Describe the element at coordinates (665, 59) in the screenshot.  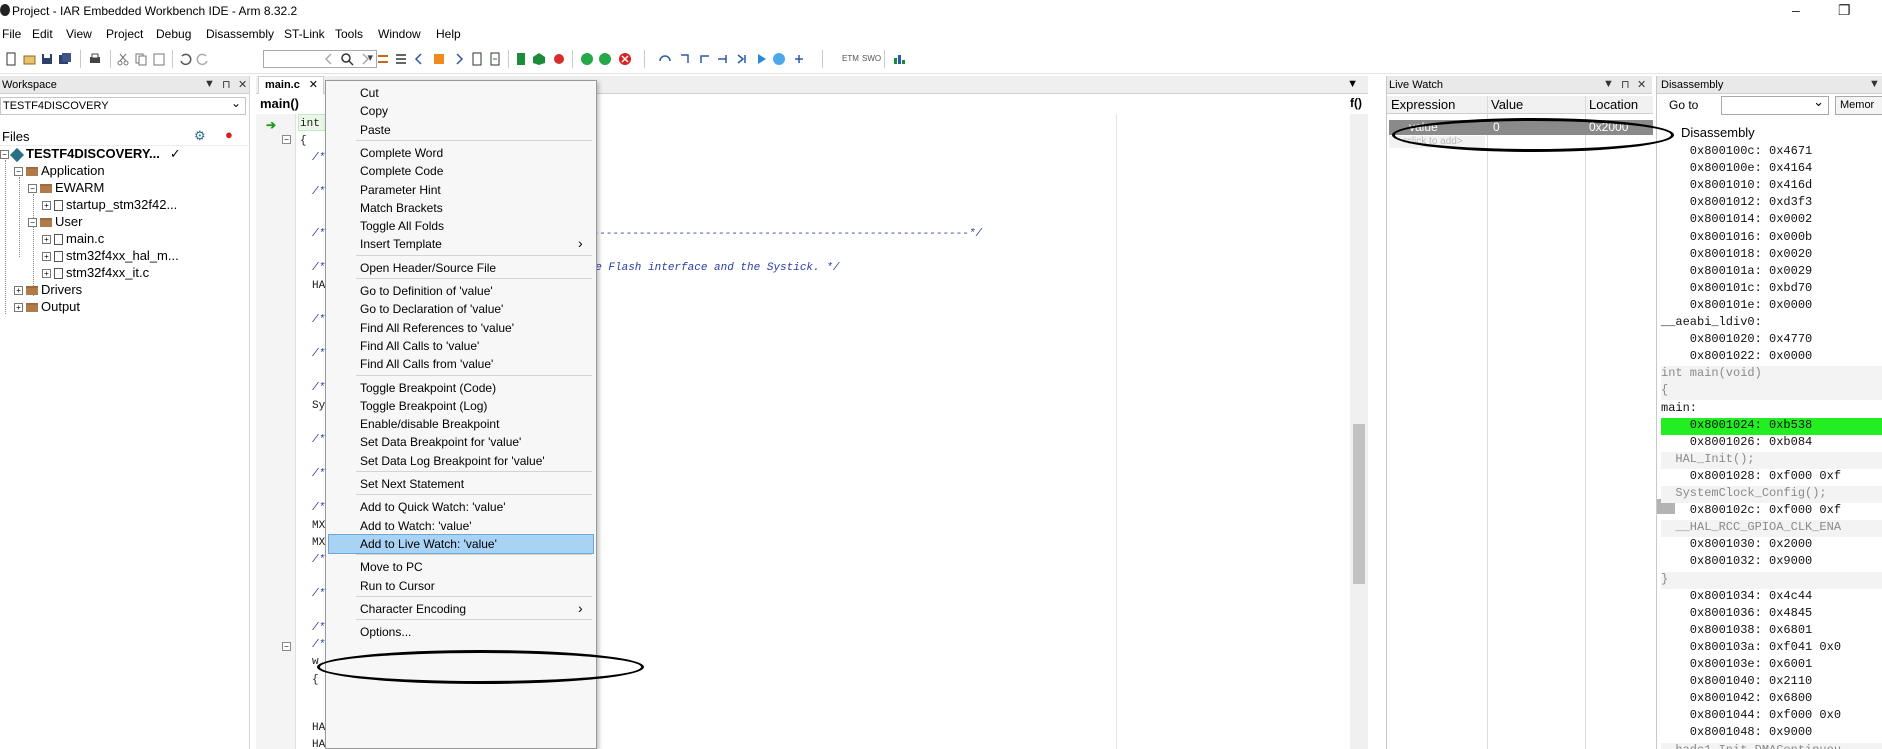
I see `step-over-icon` at that location.